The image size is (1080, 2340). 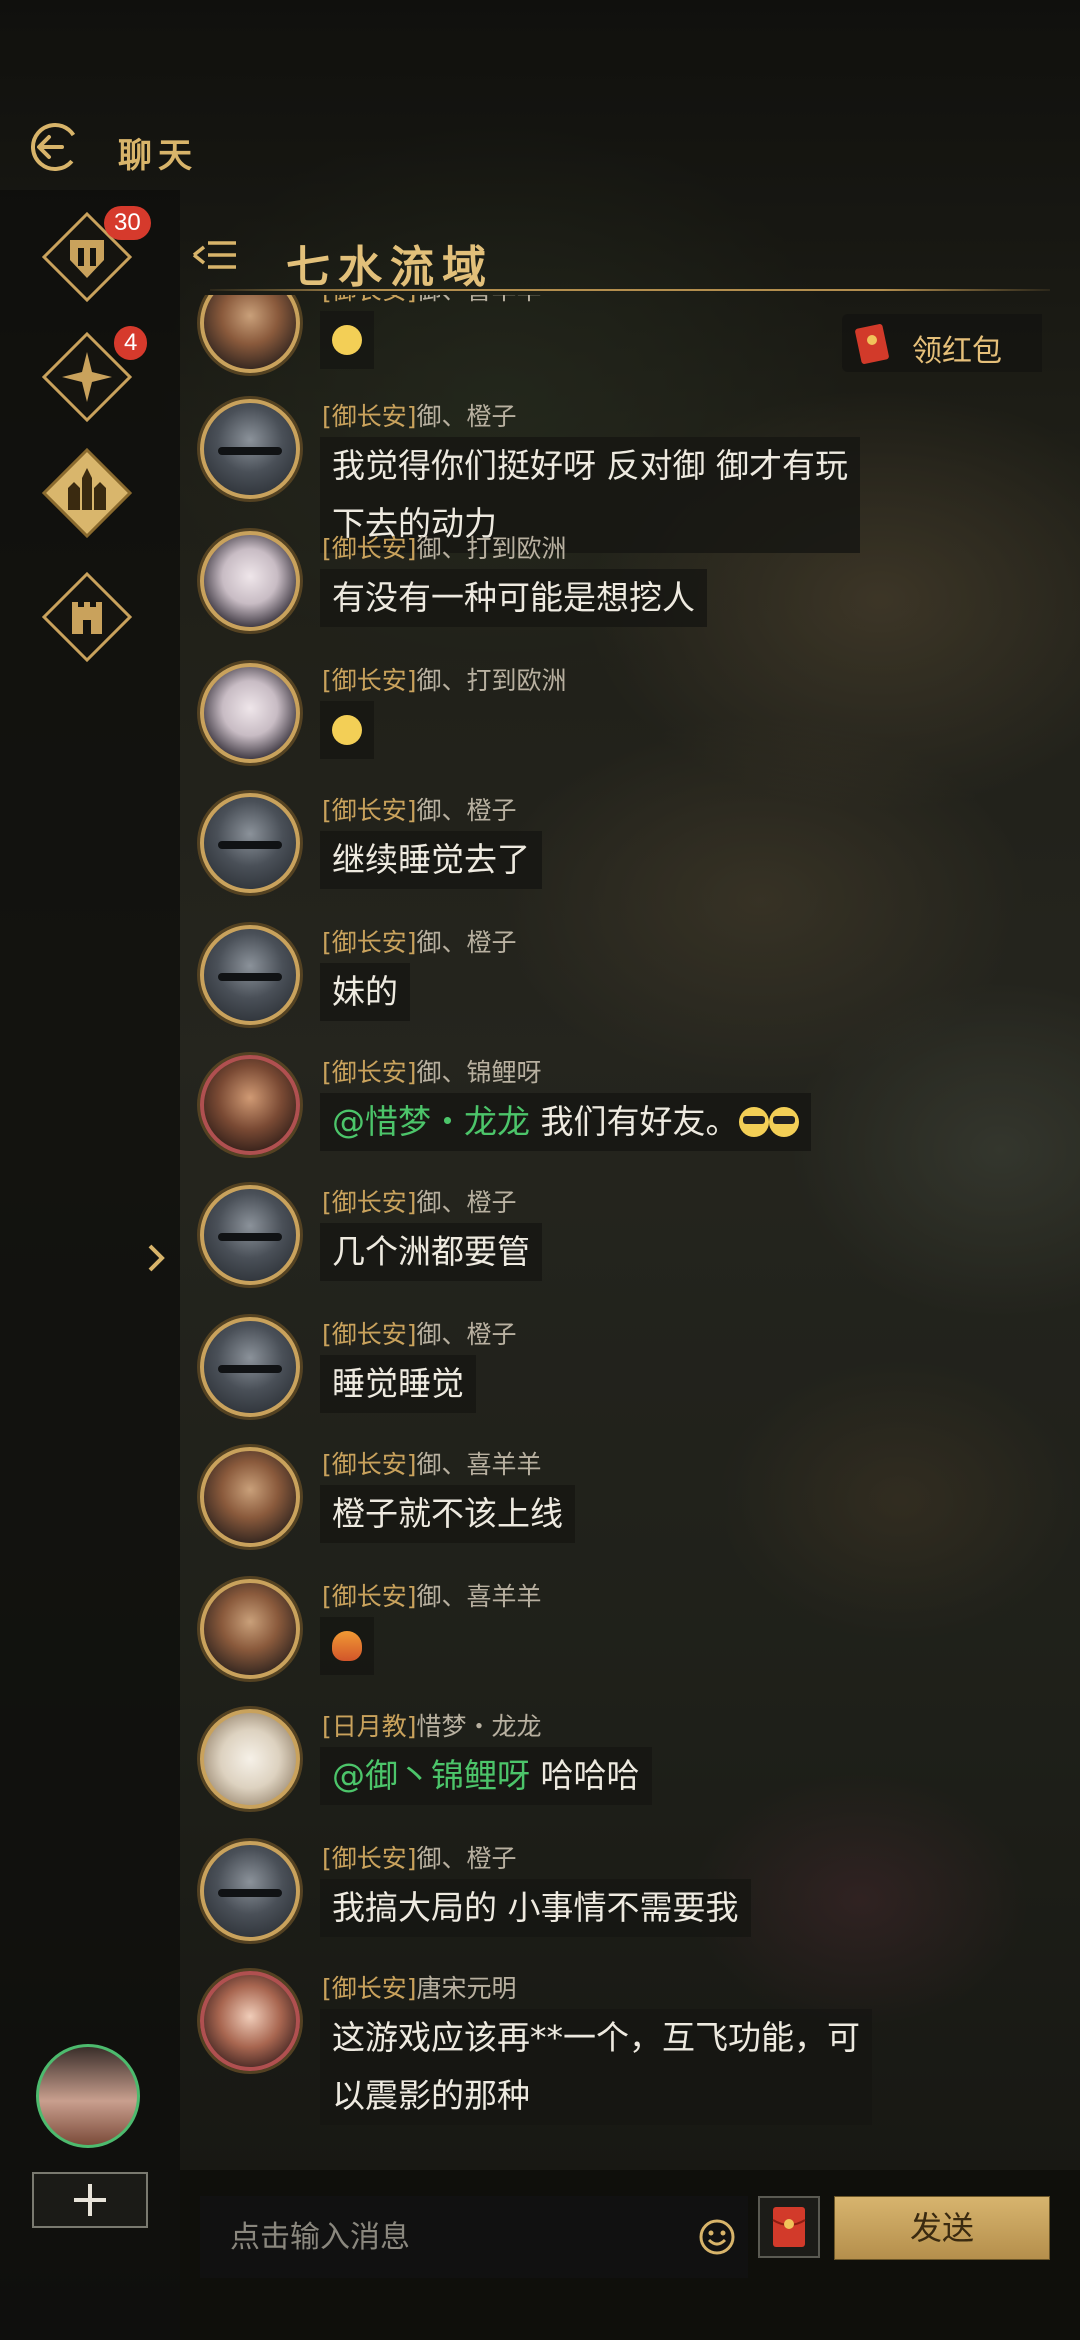 What do you see at coordinates (466, 1988) in the screenshot?
I see `sender-label: 唐宋元明` at bounding box center [466, 1988].